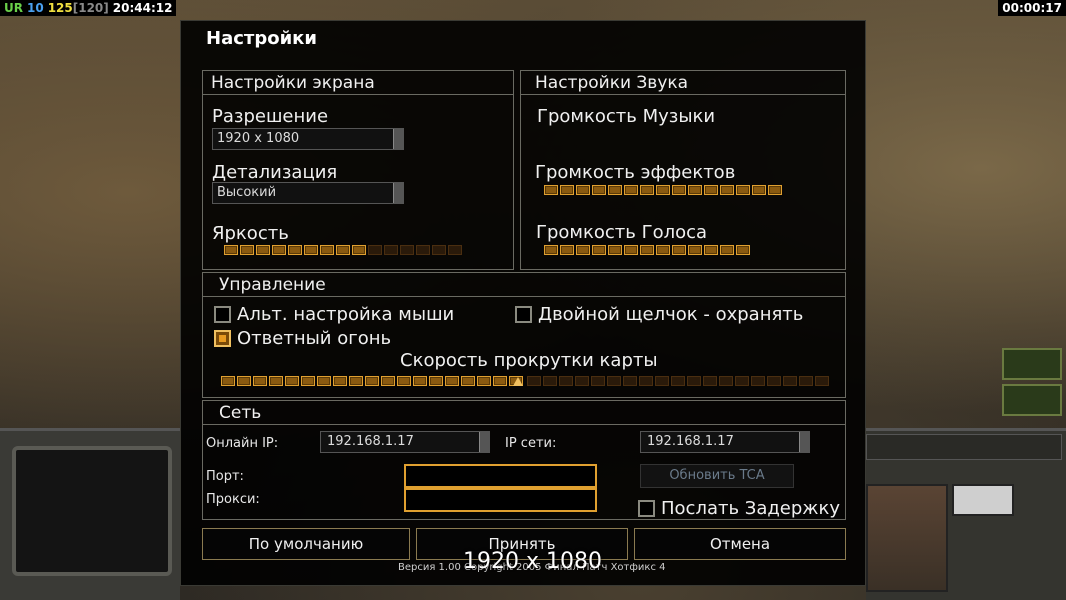 The image size is (1066, 600). I want to click on alt-mouse-label: Альт. настройка мыши, so click(346, 314).